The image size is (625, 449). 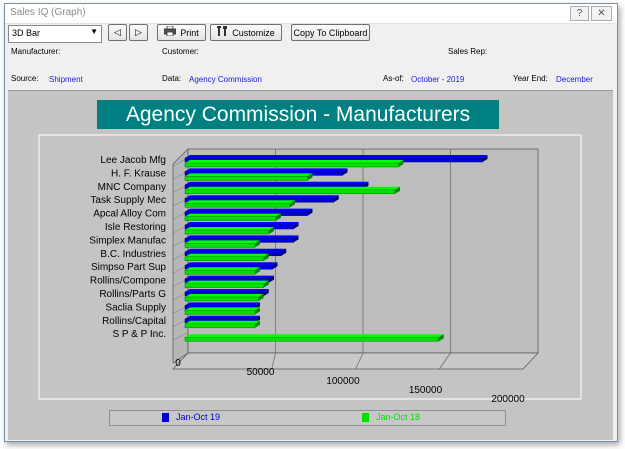 What do you see at coordinates (26, 33) in the screenshot?
I see `chart-type-value: 3D Bar` at bounding box center [26, 33].